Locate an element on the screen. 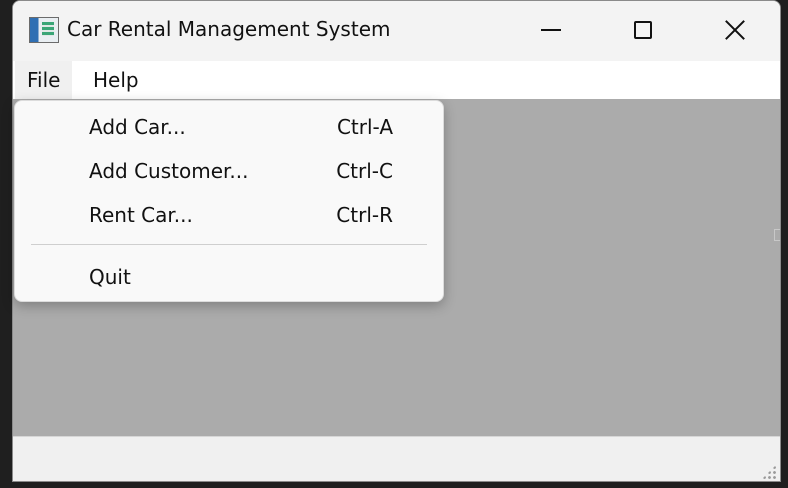  window-title: Car Rental Management System is located at coordinates (229, 29).